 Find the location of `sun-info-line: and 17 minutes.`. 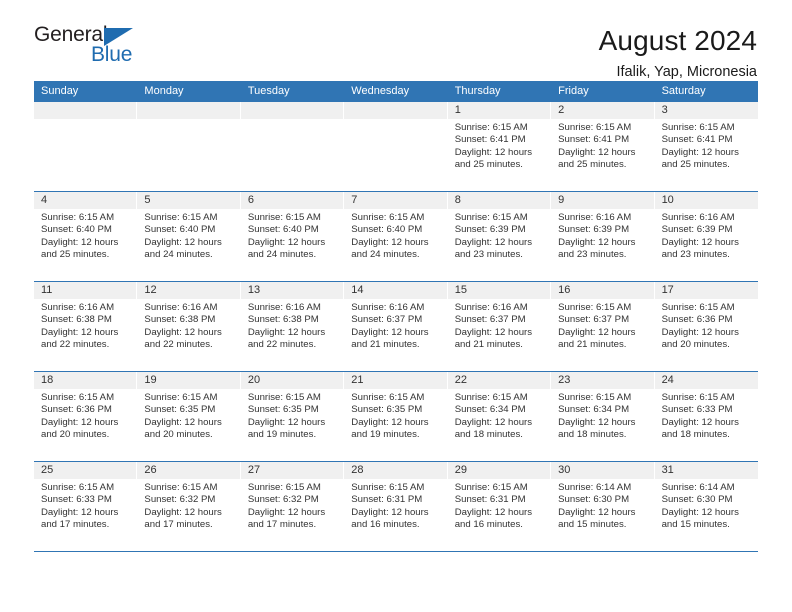

sun-info-line: and 17 minutes. is located at coordinates (75, 525).